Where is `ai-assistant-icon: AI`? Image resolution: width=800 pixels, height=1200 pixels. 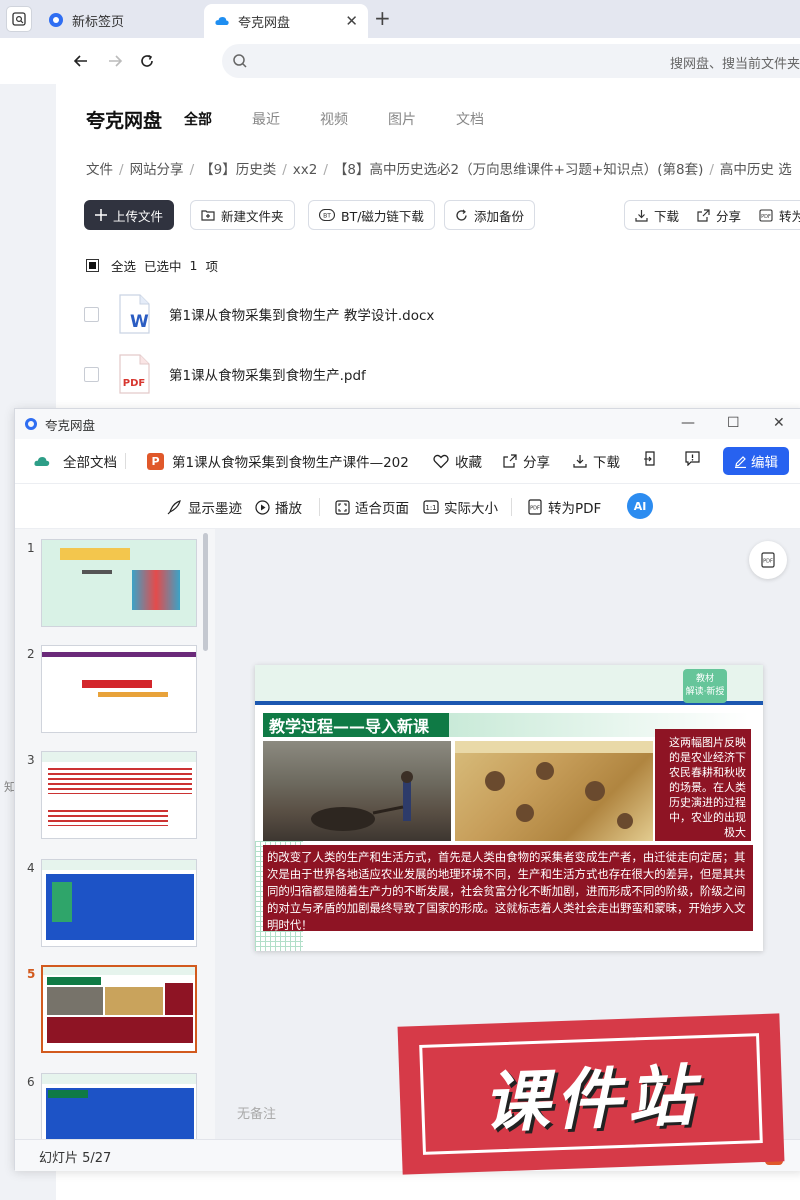 ai-assistant-icon: AI is located at coordinates (640, 506).